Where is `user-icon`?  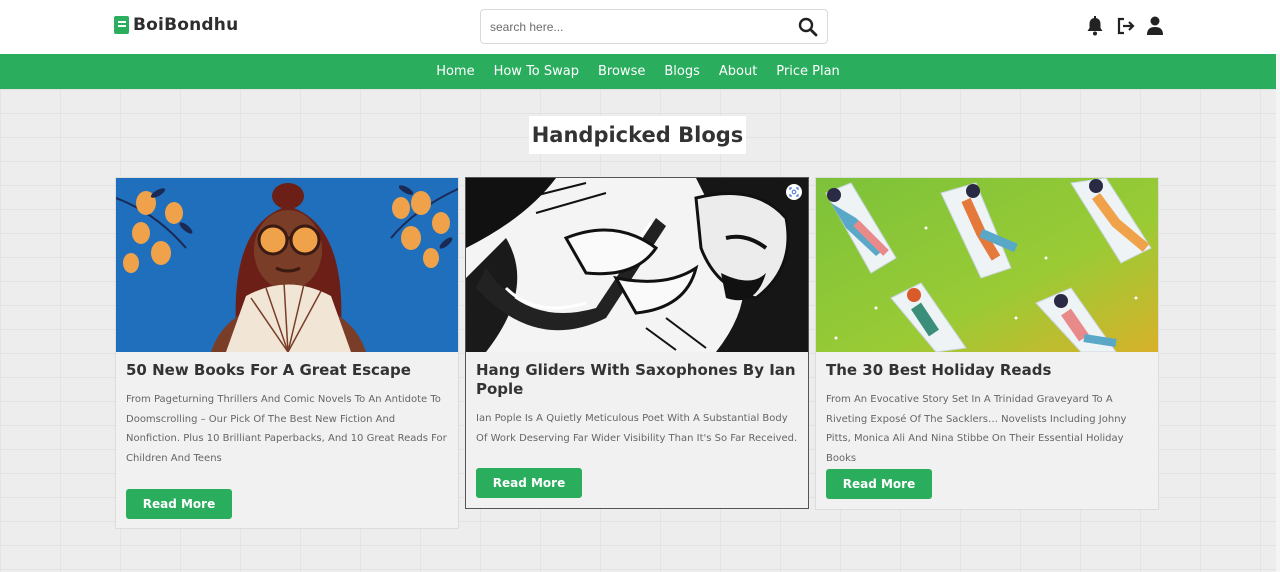 user-icon is located at coordinates (1156, 26).